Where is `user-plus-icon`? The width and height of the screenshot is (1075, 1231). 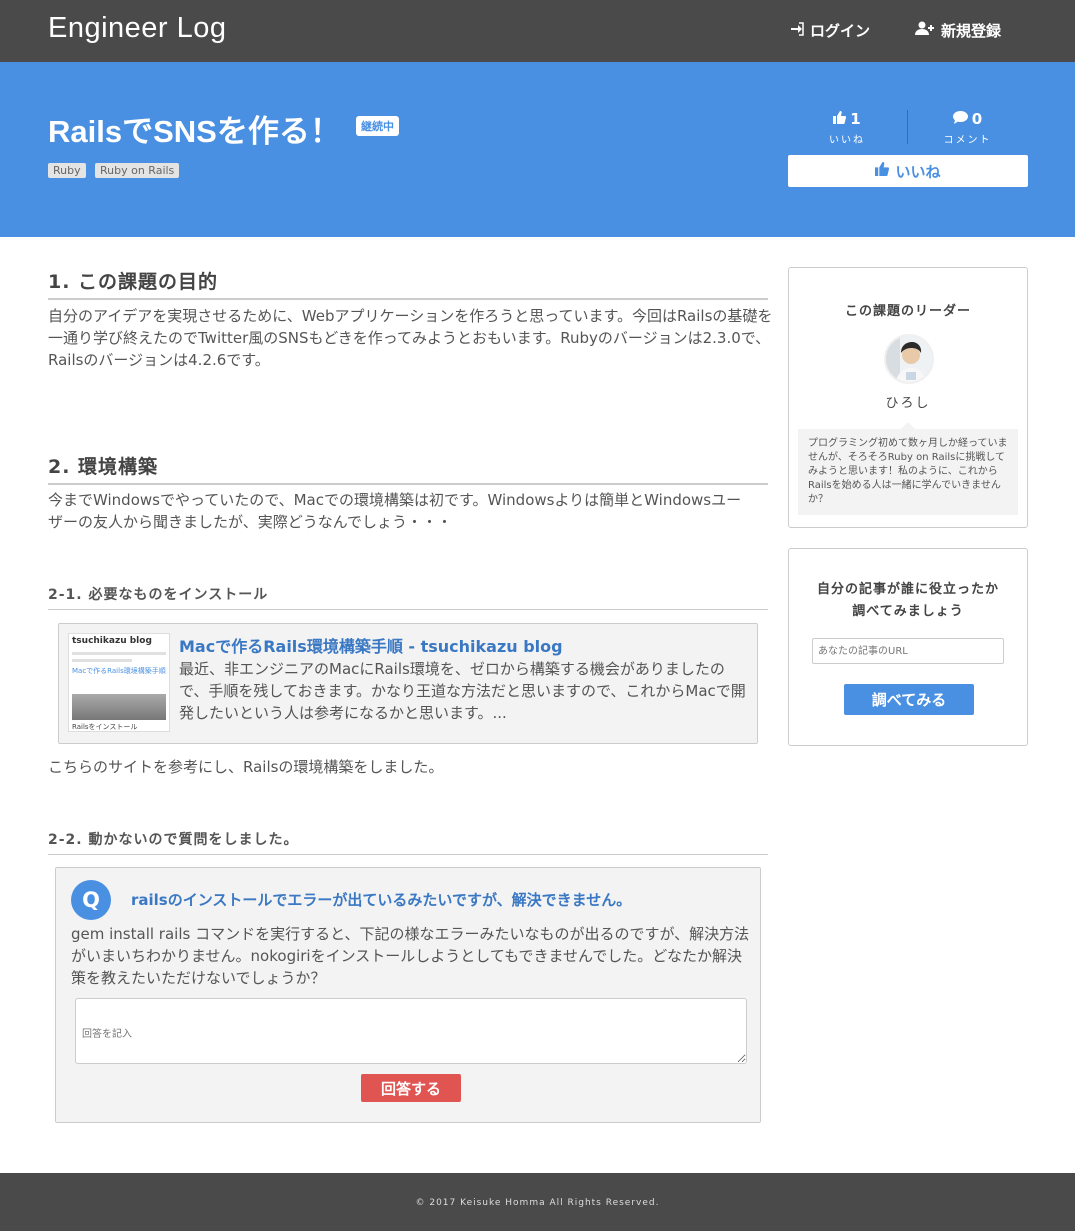 user-plus-icon is located at coordinates (925, 30).